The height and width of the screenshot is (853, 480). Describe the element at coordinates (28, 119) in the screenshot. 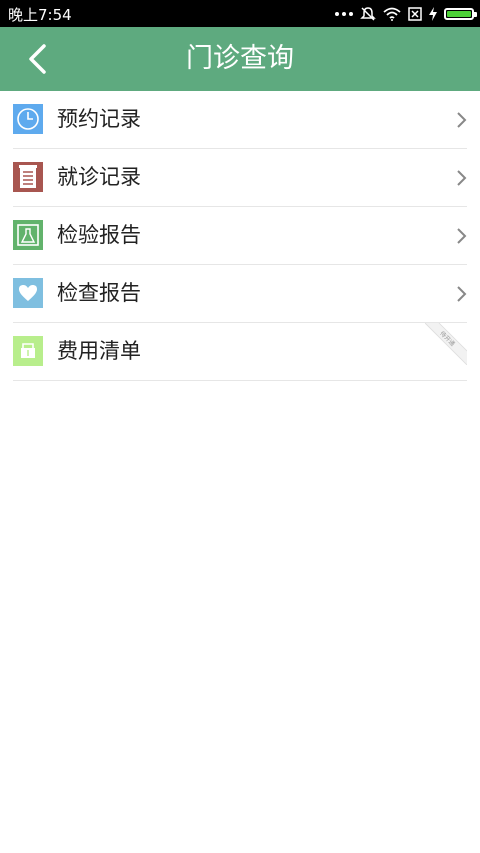

I see `clock-icon` at that location.